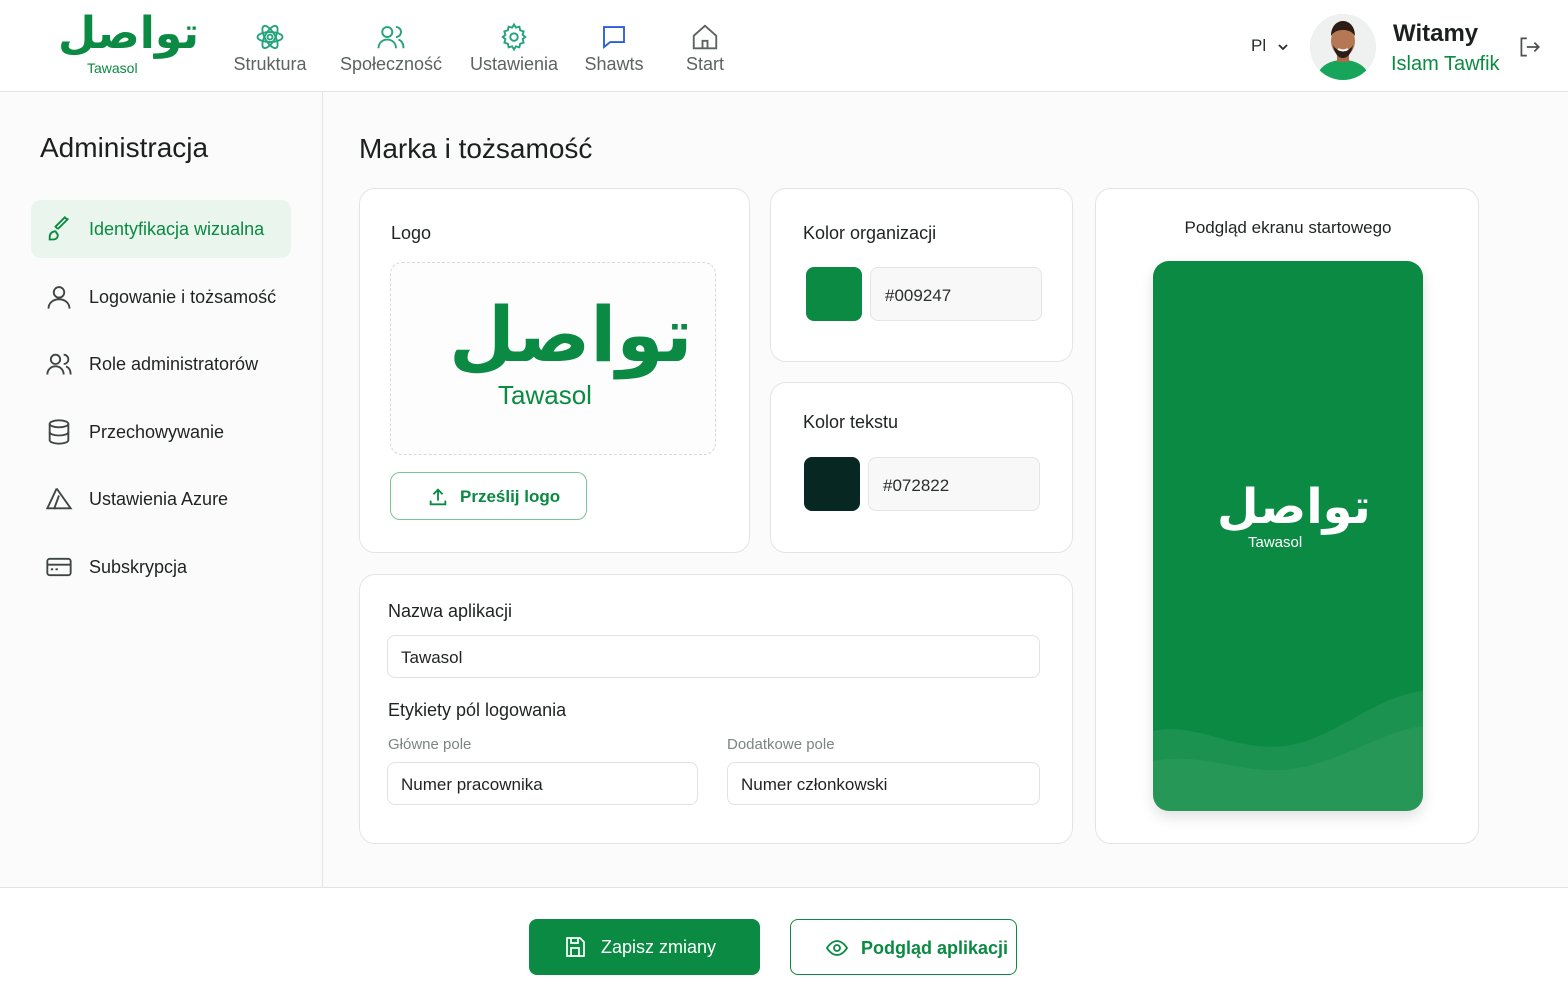  Describe the element at coordinates (59, 297) in the screenshot. I see `user-icon` at that location.